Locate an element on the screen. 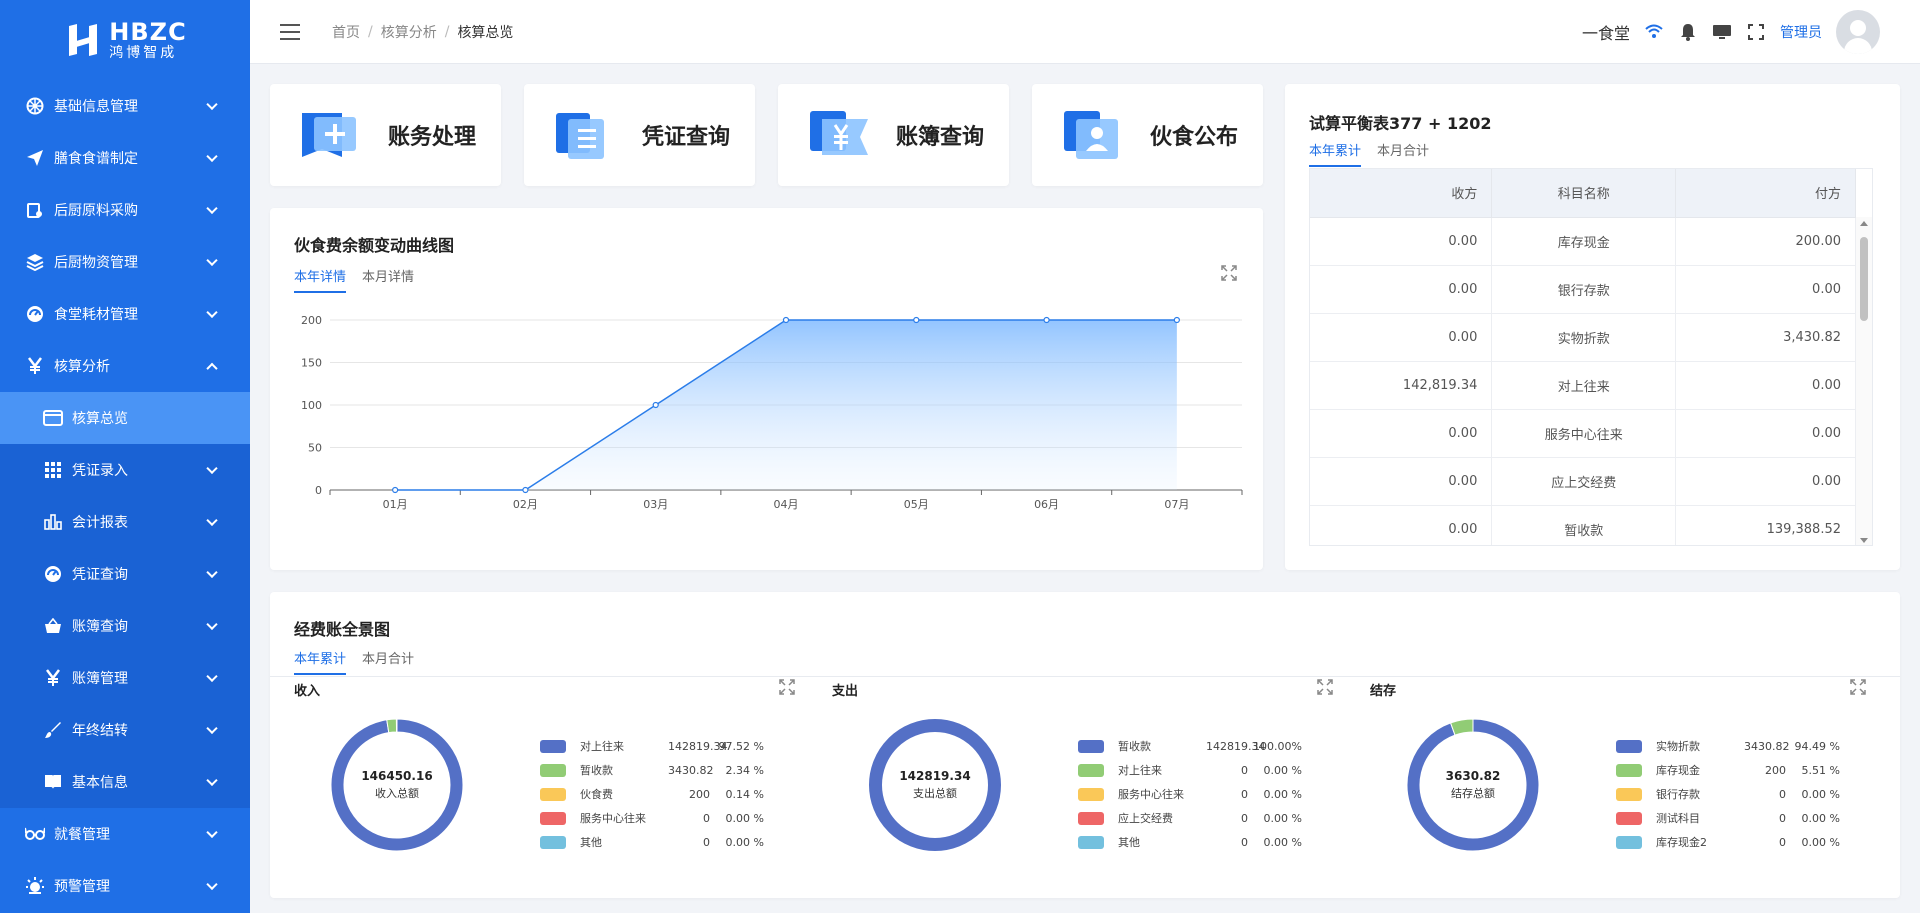 The width and height of the screenshot is (1920, 913). sidebar-item-gauge-3: 凭证查询 is located at coordinates (125, 574).